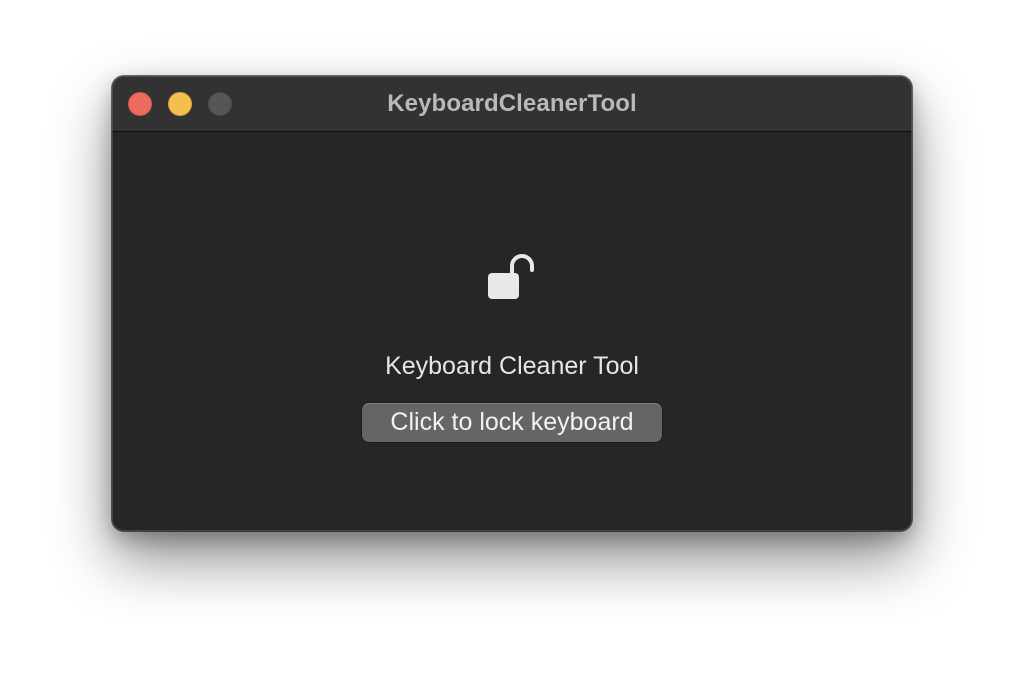  I want to click on window-title: KeyboardCleanerTool, so click(512, 103).